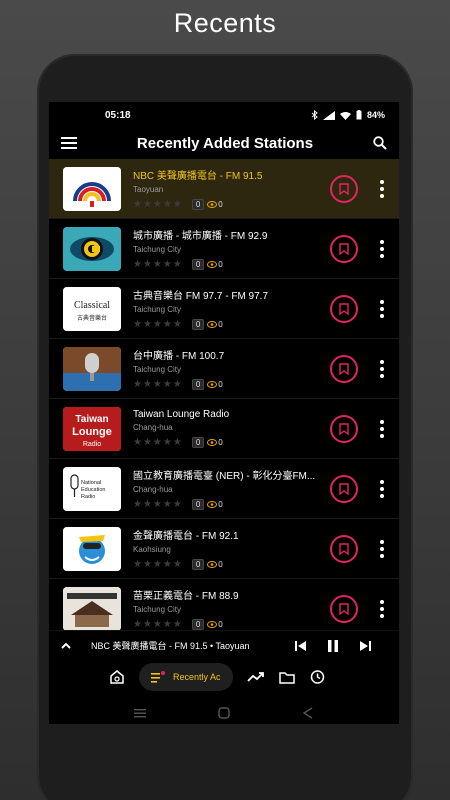  Describe the element at coordinates (148, 189) in the screenshot. I see `station-city: Taoyuan` at that location.